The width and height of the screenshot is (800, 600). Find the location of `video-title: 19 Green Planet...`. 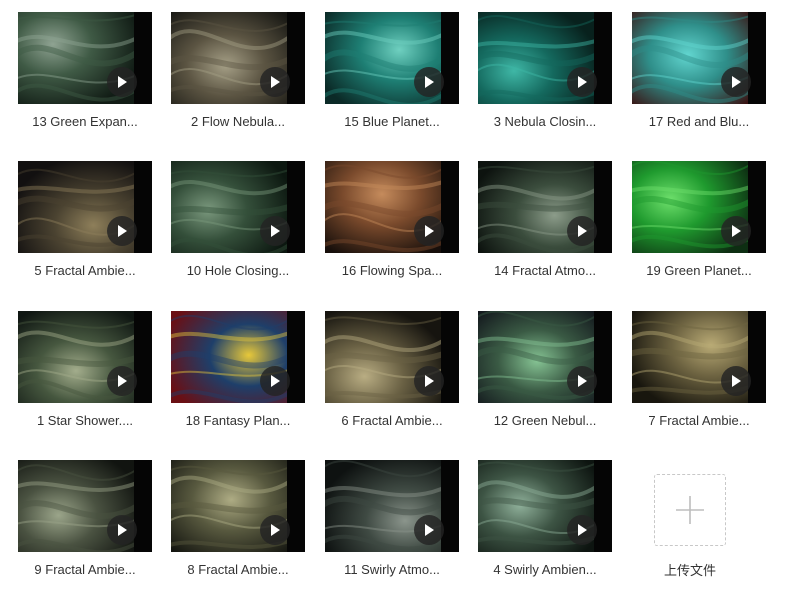

video-title: 19 Green Planet... is located at coordinates (699, 270).